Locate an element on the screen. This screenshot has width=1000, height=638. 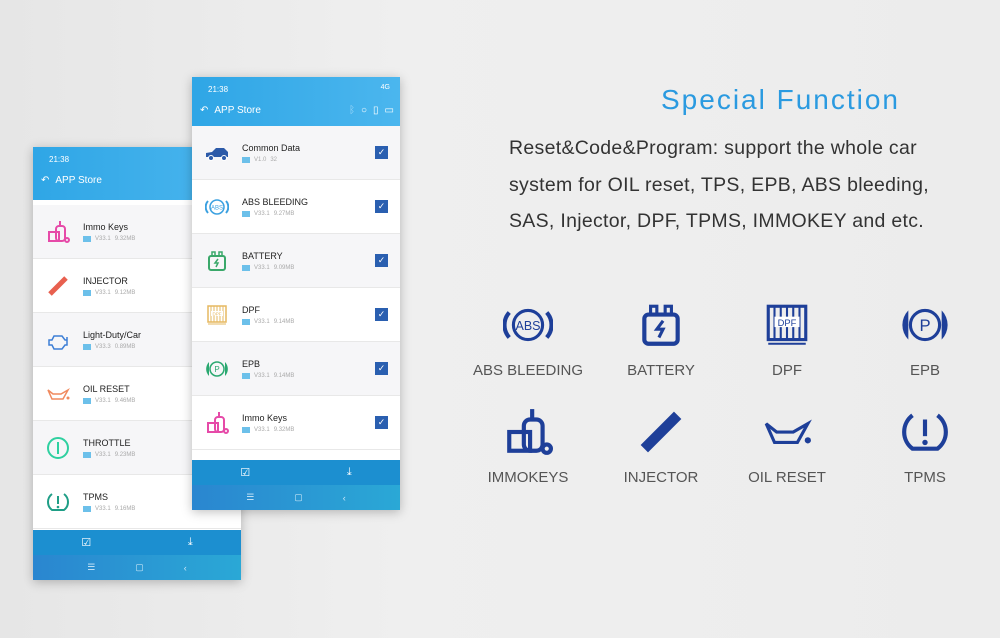
app-name: Light-Duty/Car is located at coordinates (112, 334).